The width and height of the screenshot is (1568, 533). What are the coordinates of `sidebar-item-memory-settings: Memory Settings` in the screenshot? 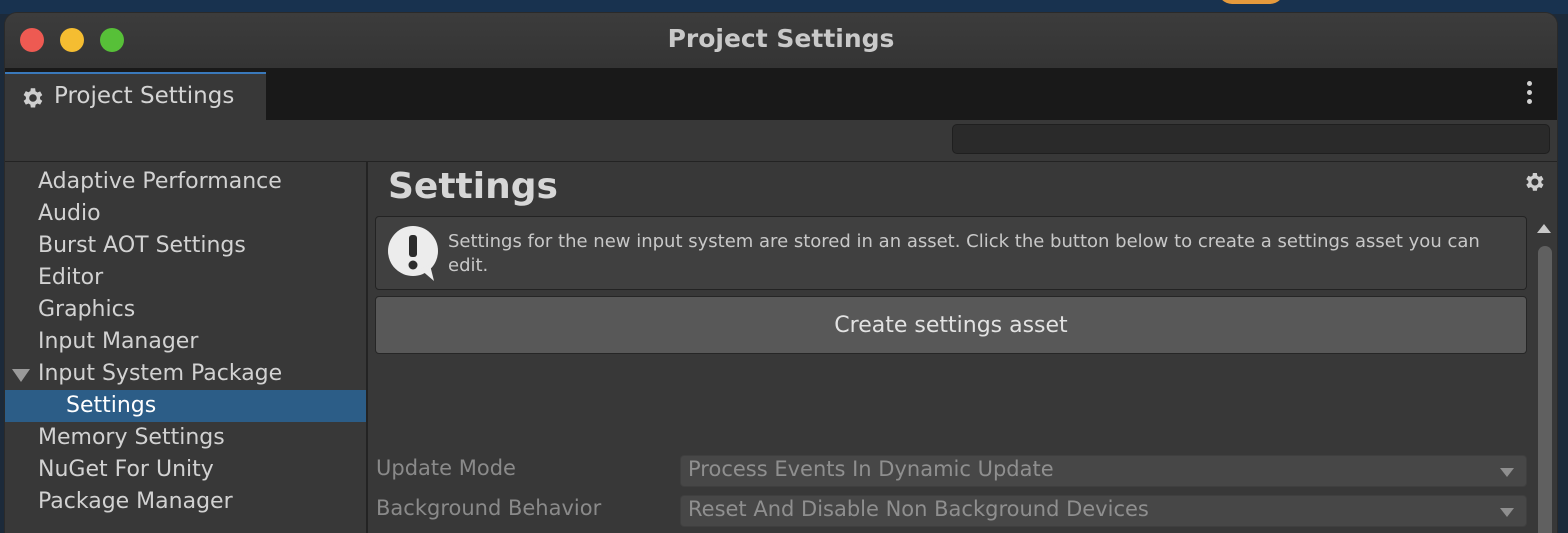 It's located at (185, 438).